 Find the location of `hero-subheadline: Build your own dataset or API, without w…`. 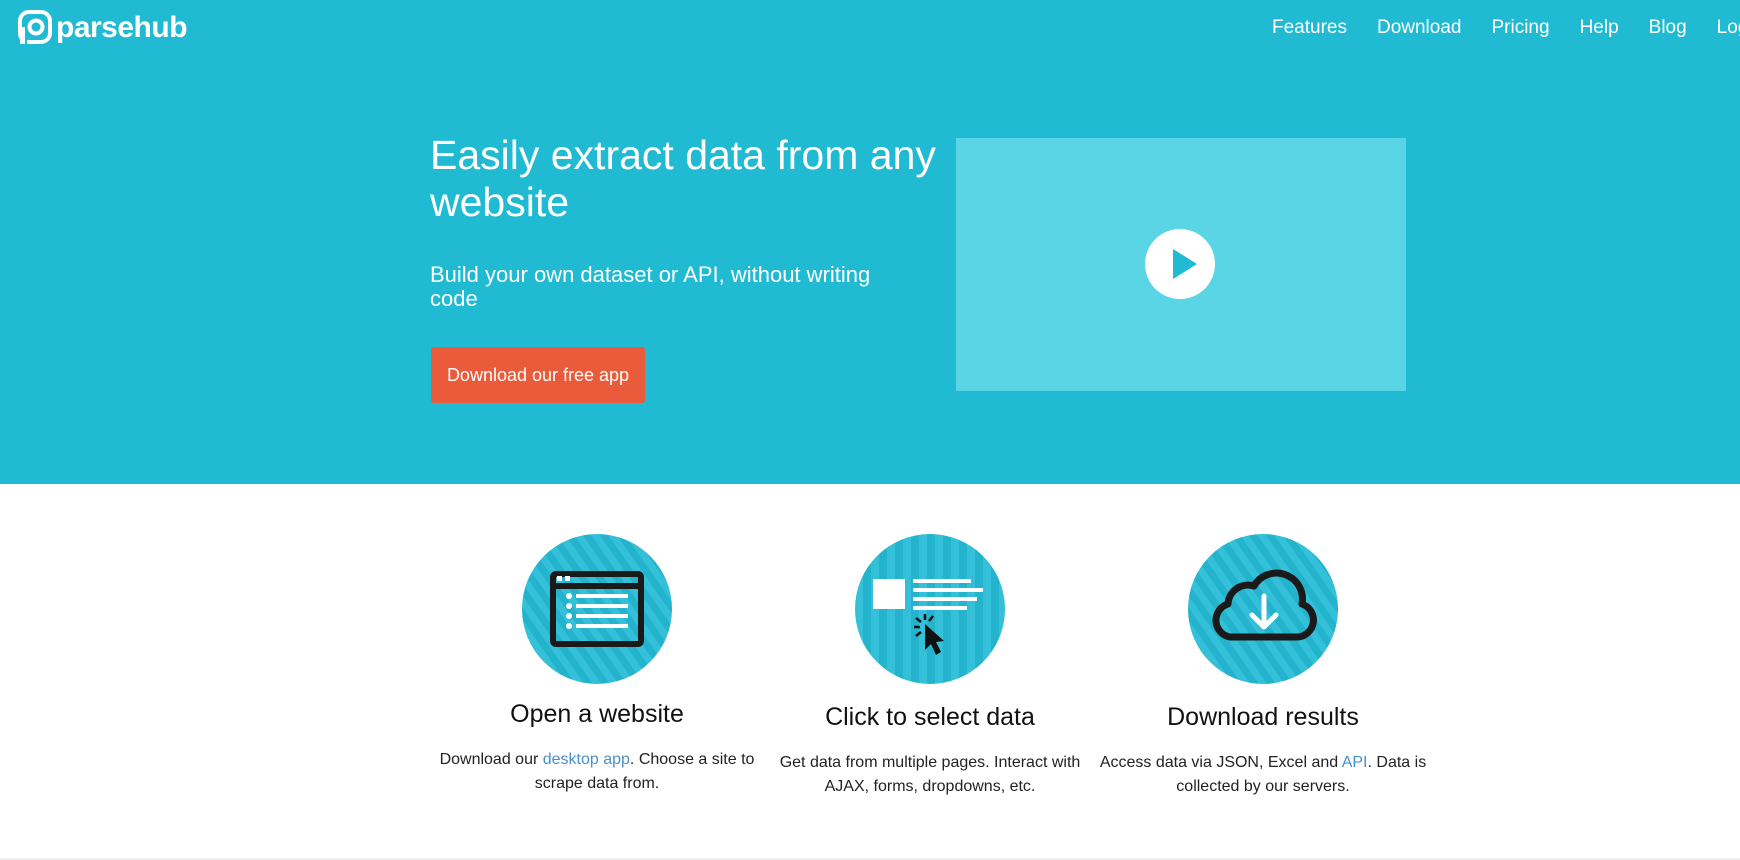

hero-subheadline: Build your own dataset or API, without w… is located at coordinates (650, 286).